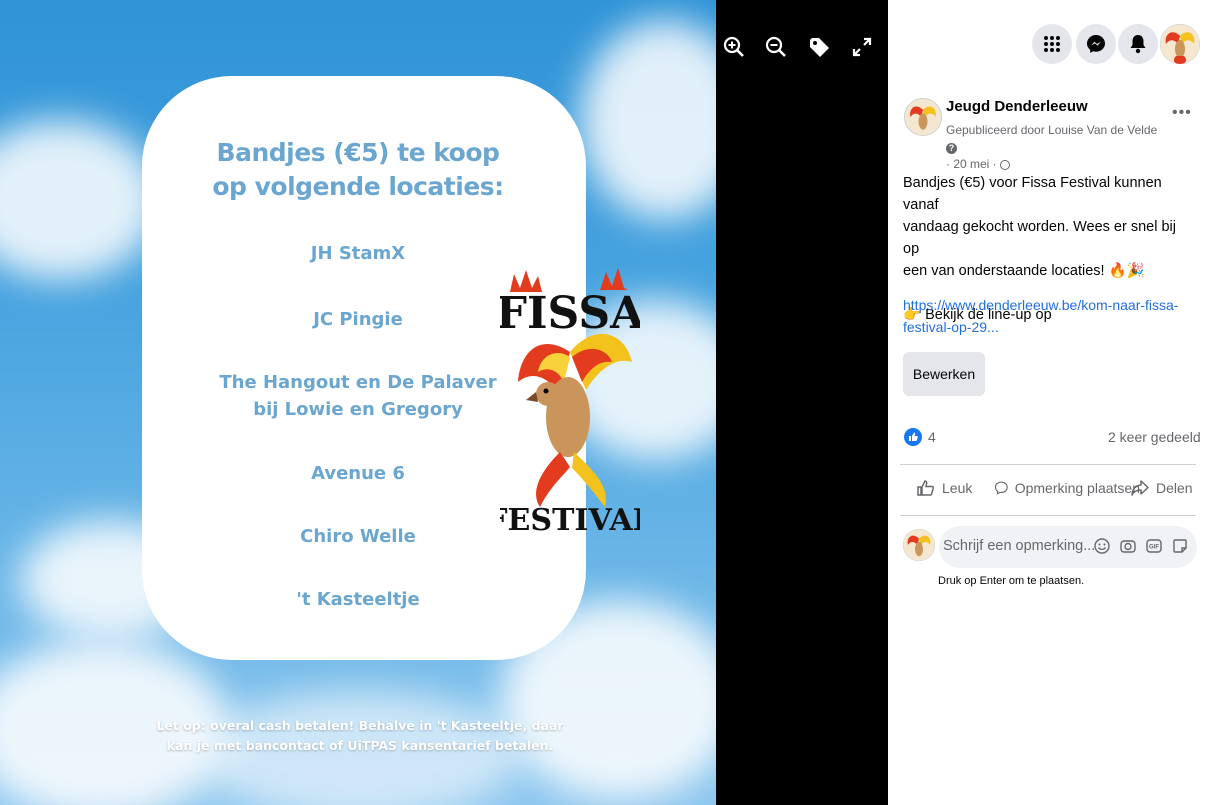 Image resolution: width=1206 pixels, height=805 pixels. What do you see at coordinates (1052, 130) in the screenshot?
I see `published-by: Gepubliceerd door Louise Van de Velde` at bounding box center [1052, 130].